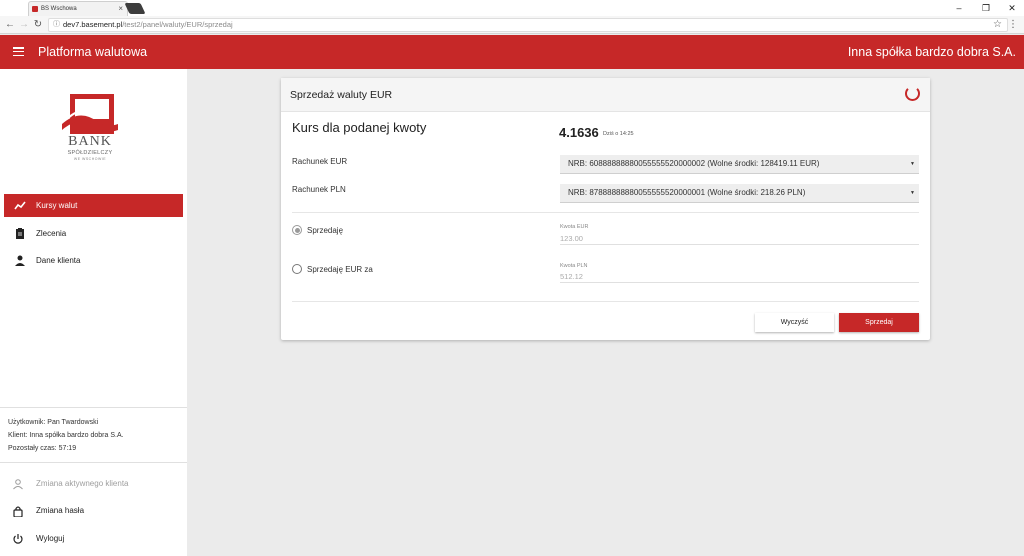 This screenshot has width=1024, height=556. Describe the element at coordinates (18, 539) in the screenshot. I see `power-icon` at that location.